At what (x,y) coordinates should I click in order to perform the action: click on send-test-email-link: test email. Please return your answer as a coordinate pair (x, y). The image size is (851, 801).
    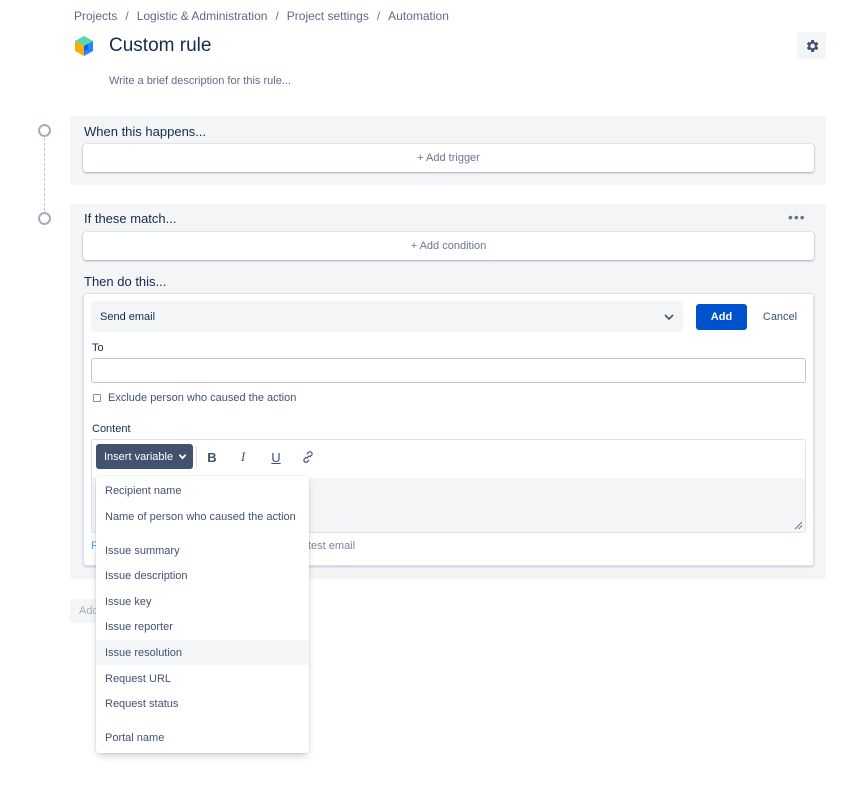
    Looking at the image, I should click on (331, 546).